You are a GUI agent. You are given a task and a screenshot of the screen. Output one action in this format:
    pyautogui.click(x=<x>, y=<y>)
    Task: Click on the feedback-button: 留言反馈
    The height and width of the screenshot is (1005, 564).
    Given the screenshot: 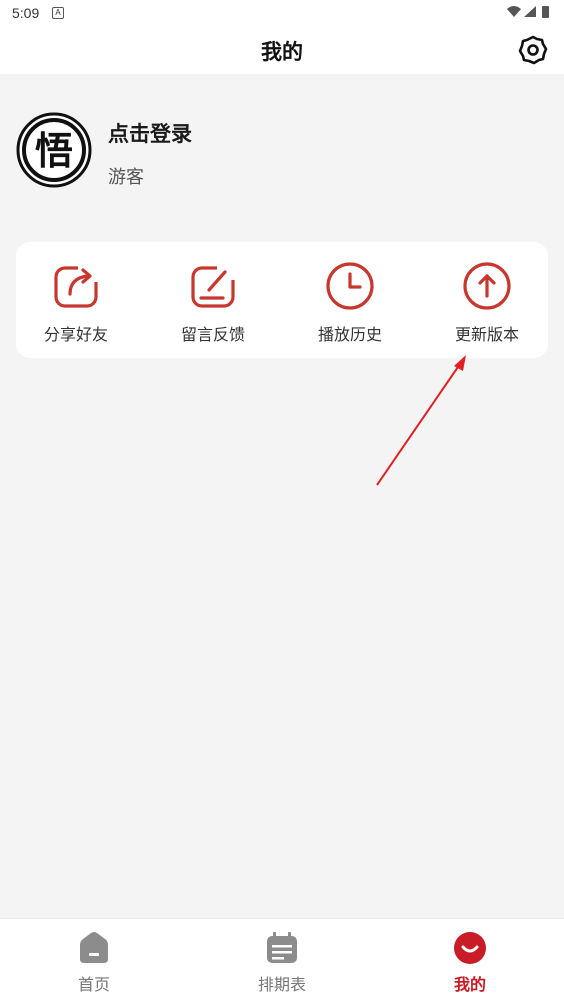 What is the action you would take?
    pyautogui.click(x=213, y=305)
    